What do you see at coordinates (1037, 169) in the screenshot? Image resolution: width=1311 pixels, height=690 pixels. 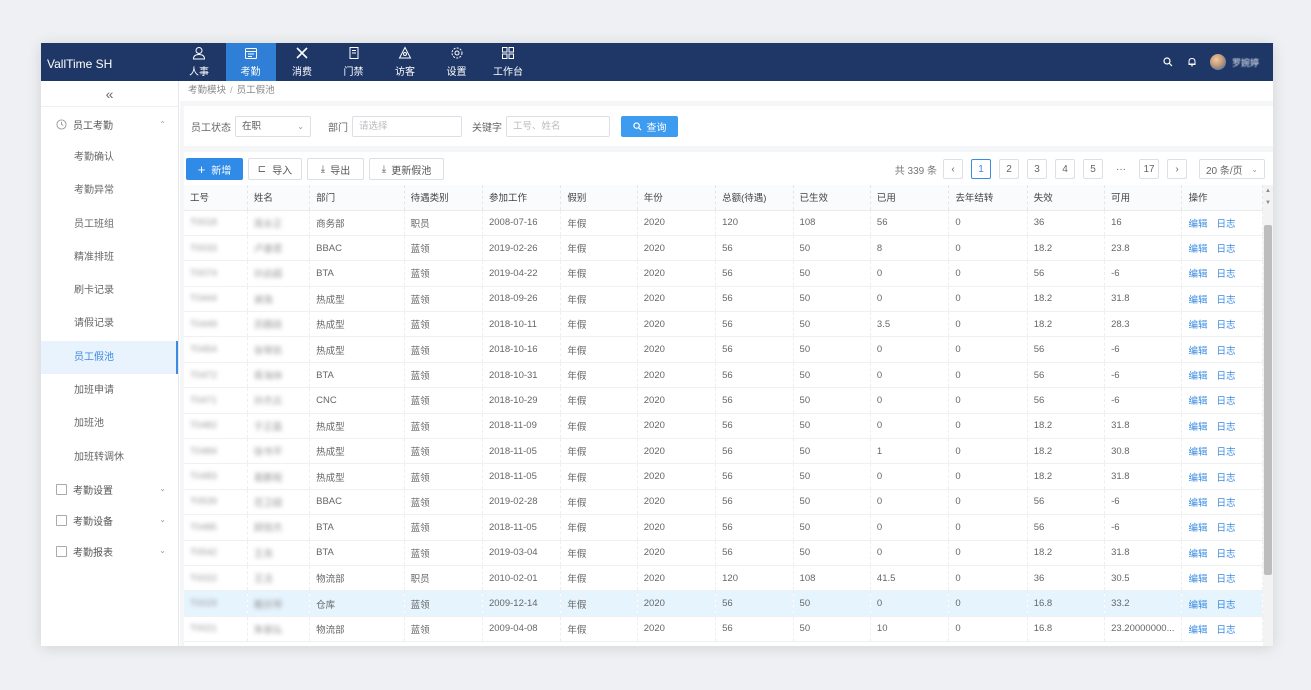 I see `page-button: 3` at bounding box center [1037, 169].